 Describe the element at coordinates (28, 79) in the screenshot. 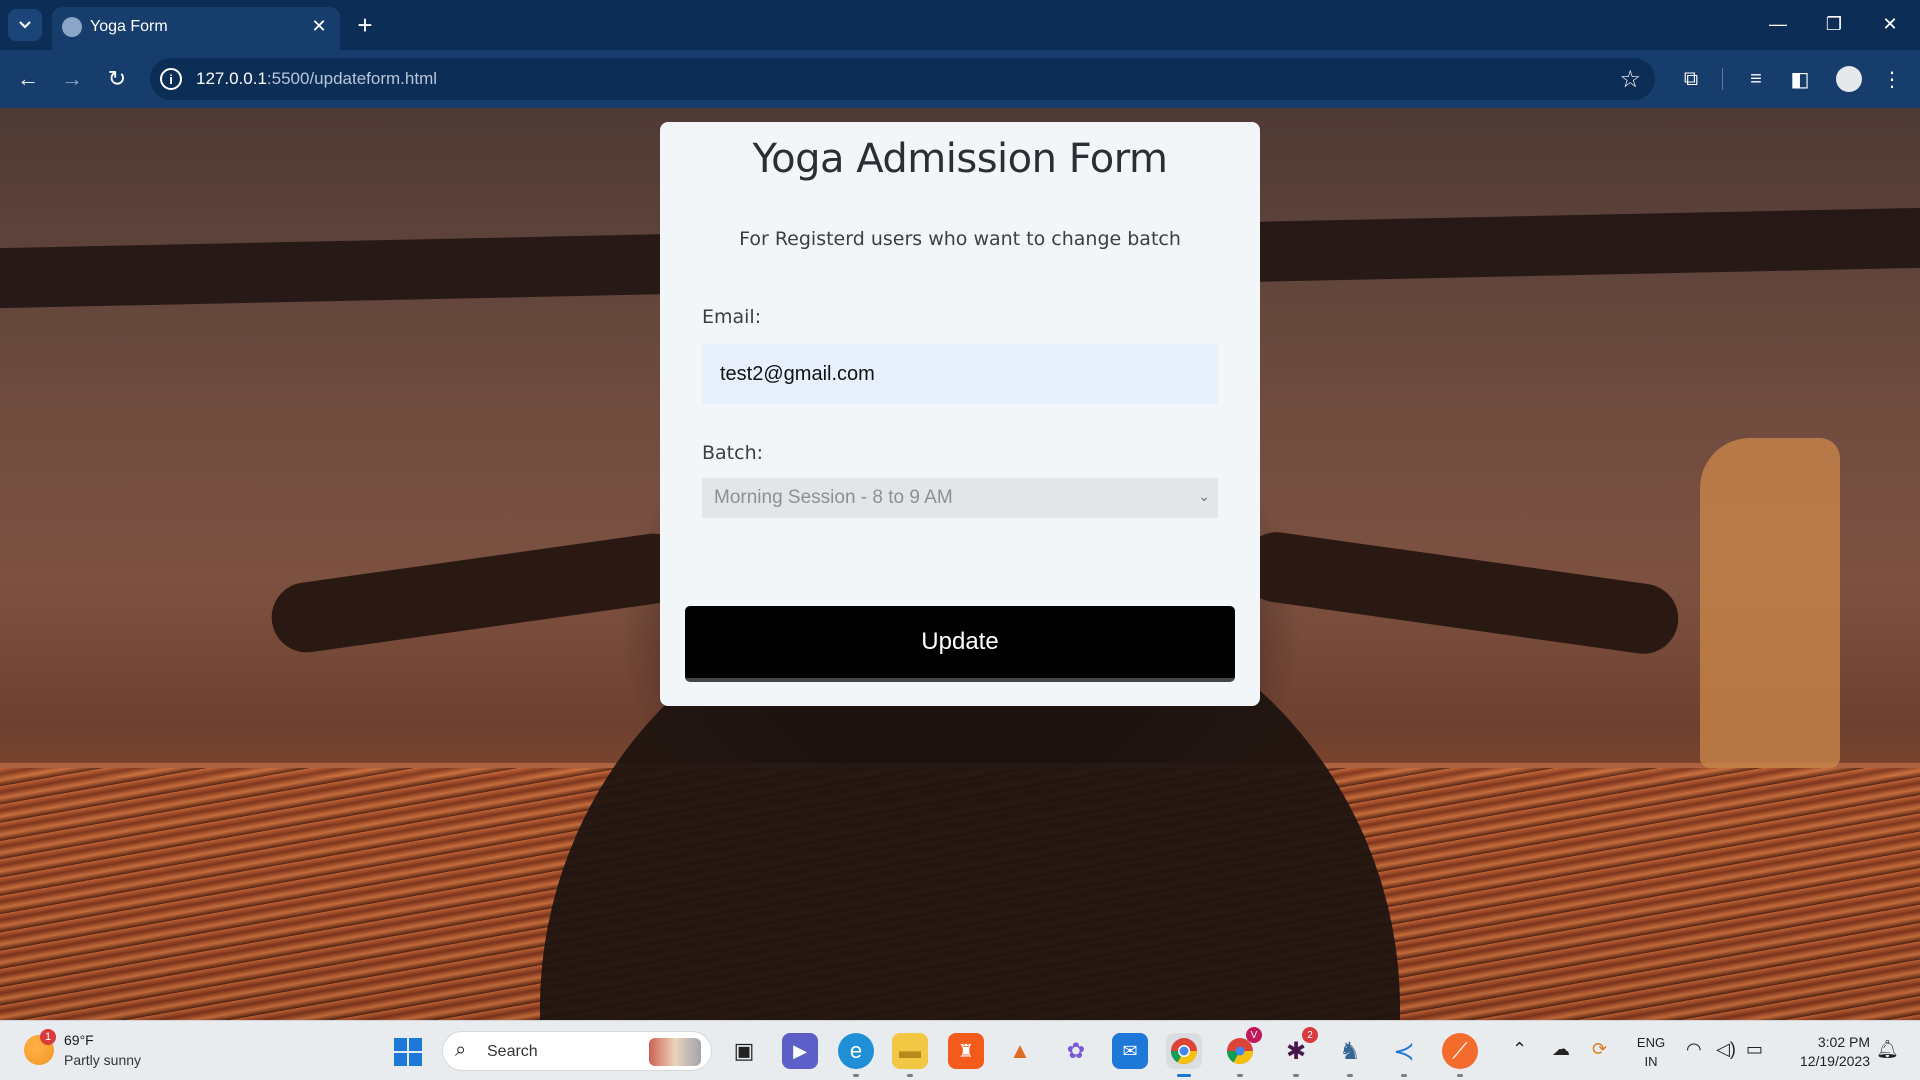

I see `back-icon: ←` at that location.